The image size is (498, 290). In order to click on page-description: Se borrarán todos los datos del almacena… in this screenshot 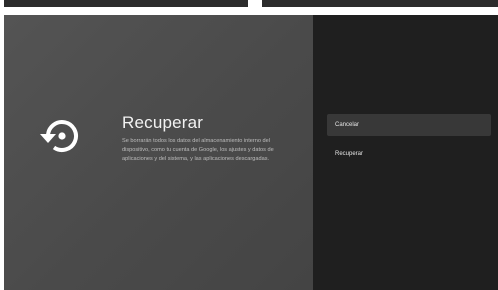, I will do `click(198, 150)`.